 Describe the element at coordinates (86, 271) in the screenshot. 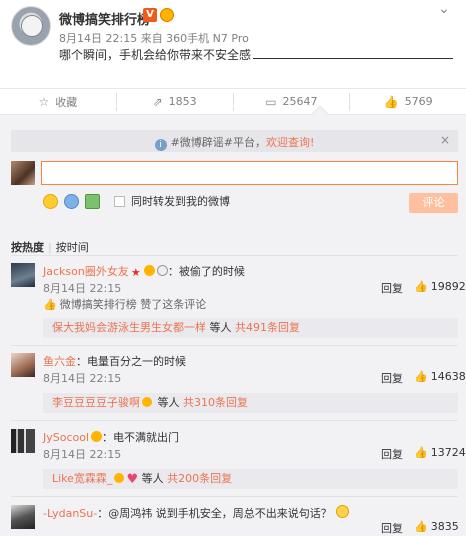

I see `commenter-name: Jackson圈外女友` at that location.